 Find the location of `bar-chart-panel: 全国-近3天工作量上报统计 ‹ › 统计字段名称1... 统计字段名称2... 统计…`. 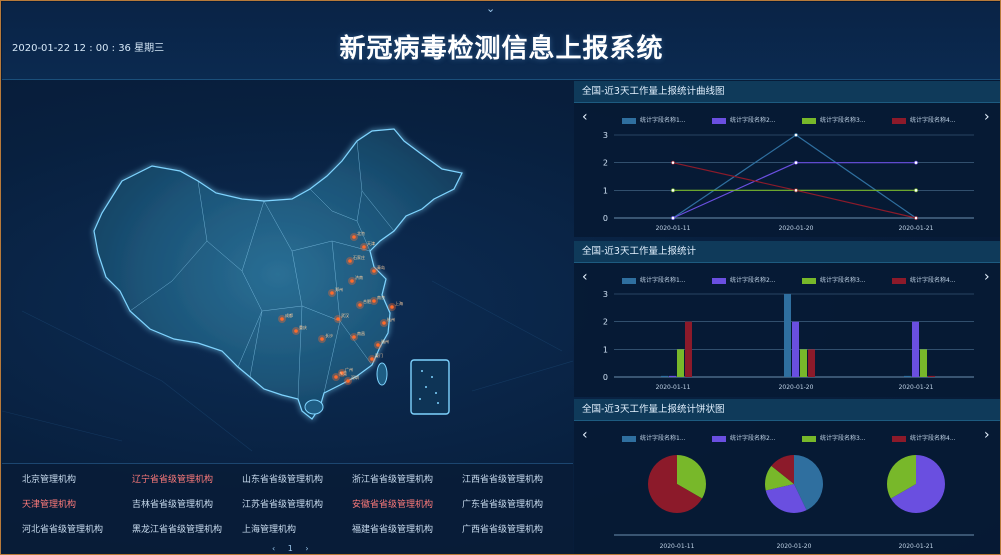

bar-chart-panel: 全国-近3天工作量上报统计 ‹ › 统计字段名称1... 统计字段名称2... 统计… is located at coordinates (787, 319).